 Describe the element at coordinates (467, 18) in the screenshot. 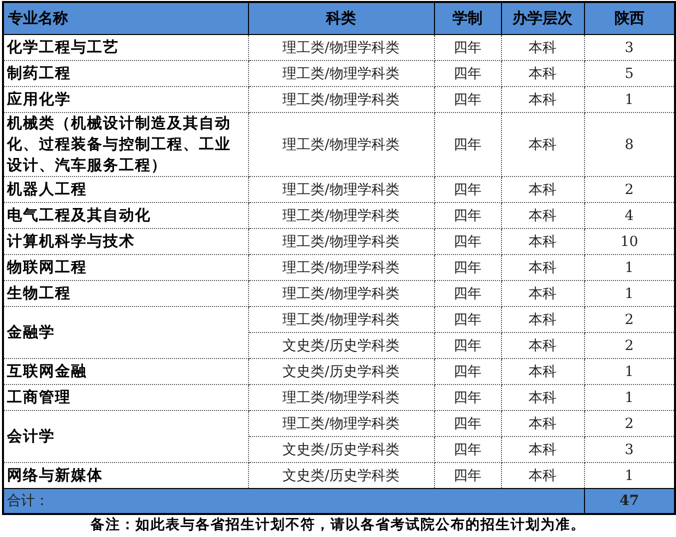

I see `column-header: 学制` at that location.